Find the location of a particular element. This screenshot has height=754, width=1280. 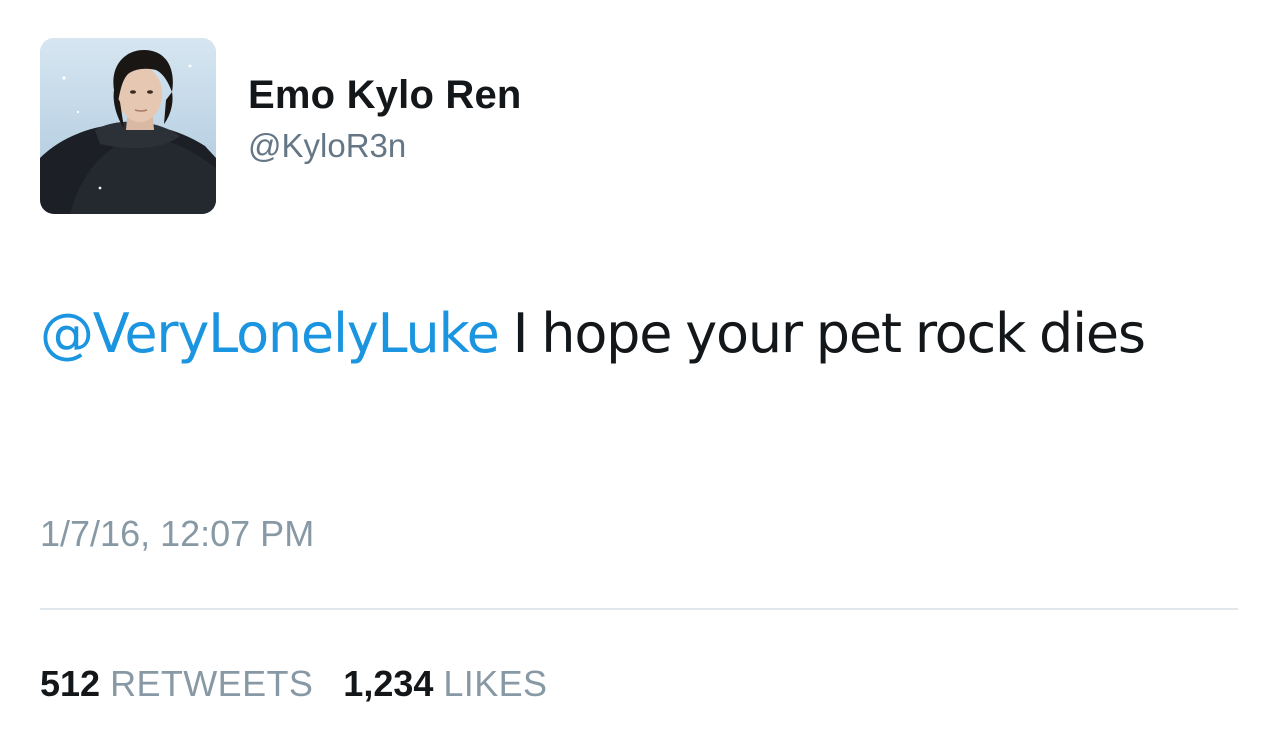

tweet-header: Emo Kylo Ren @KyloR3n is located at coordinates (281, 126).